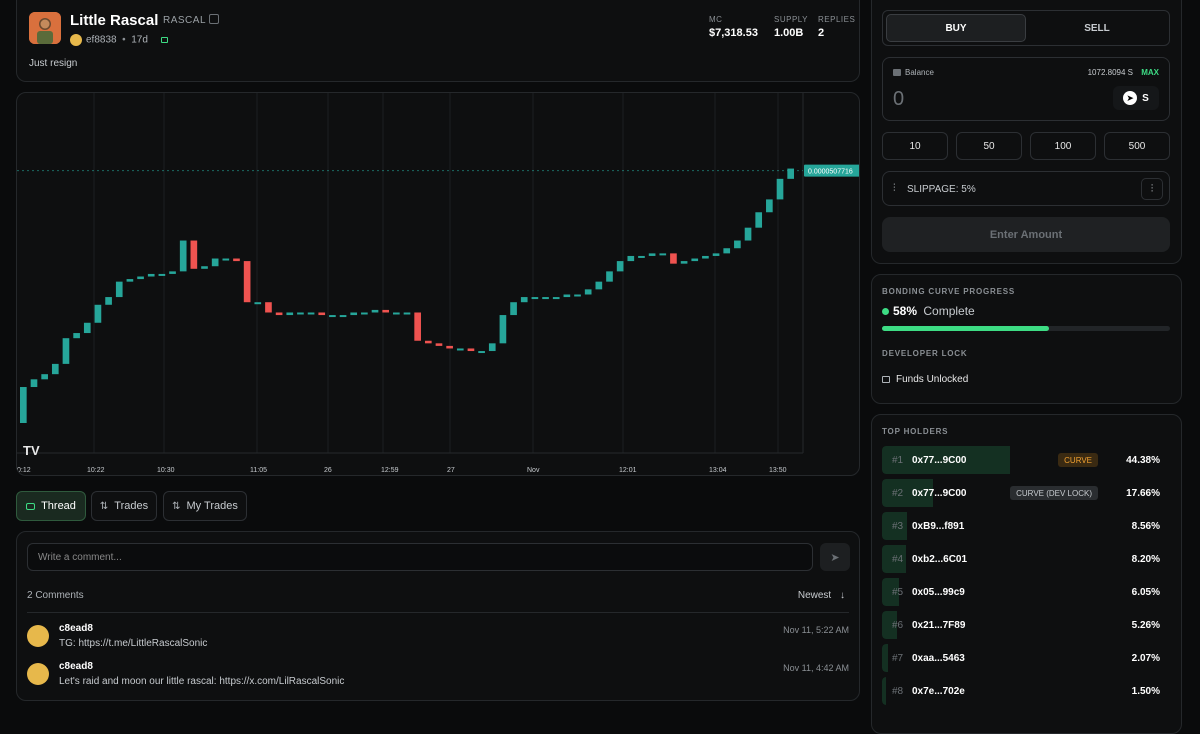 This screenshot has width=1200, height=734. I want to click on slippage-settings-button: ⫶, so click(1152, 189).